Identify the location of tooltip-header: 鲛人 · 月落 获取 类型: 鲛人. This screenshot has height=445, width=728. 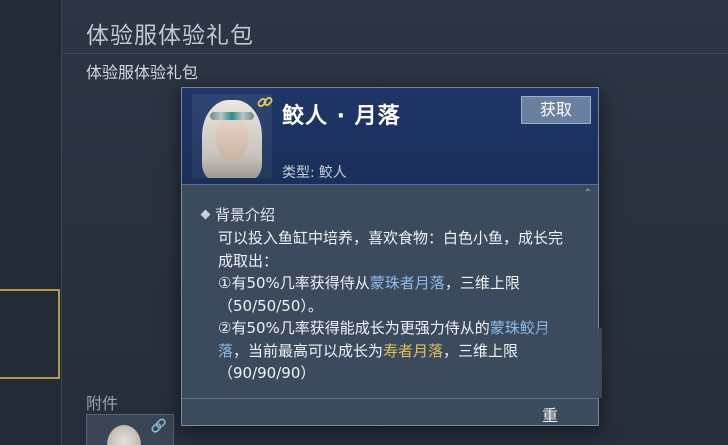
(390, 136).